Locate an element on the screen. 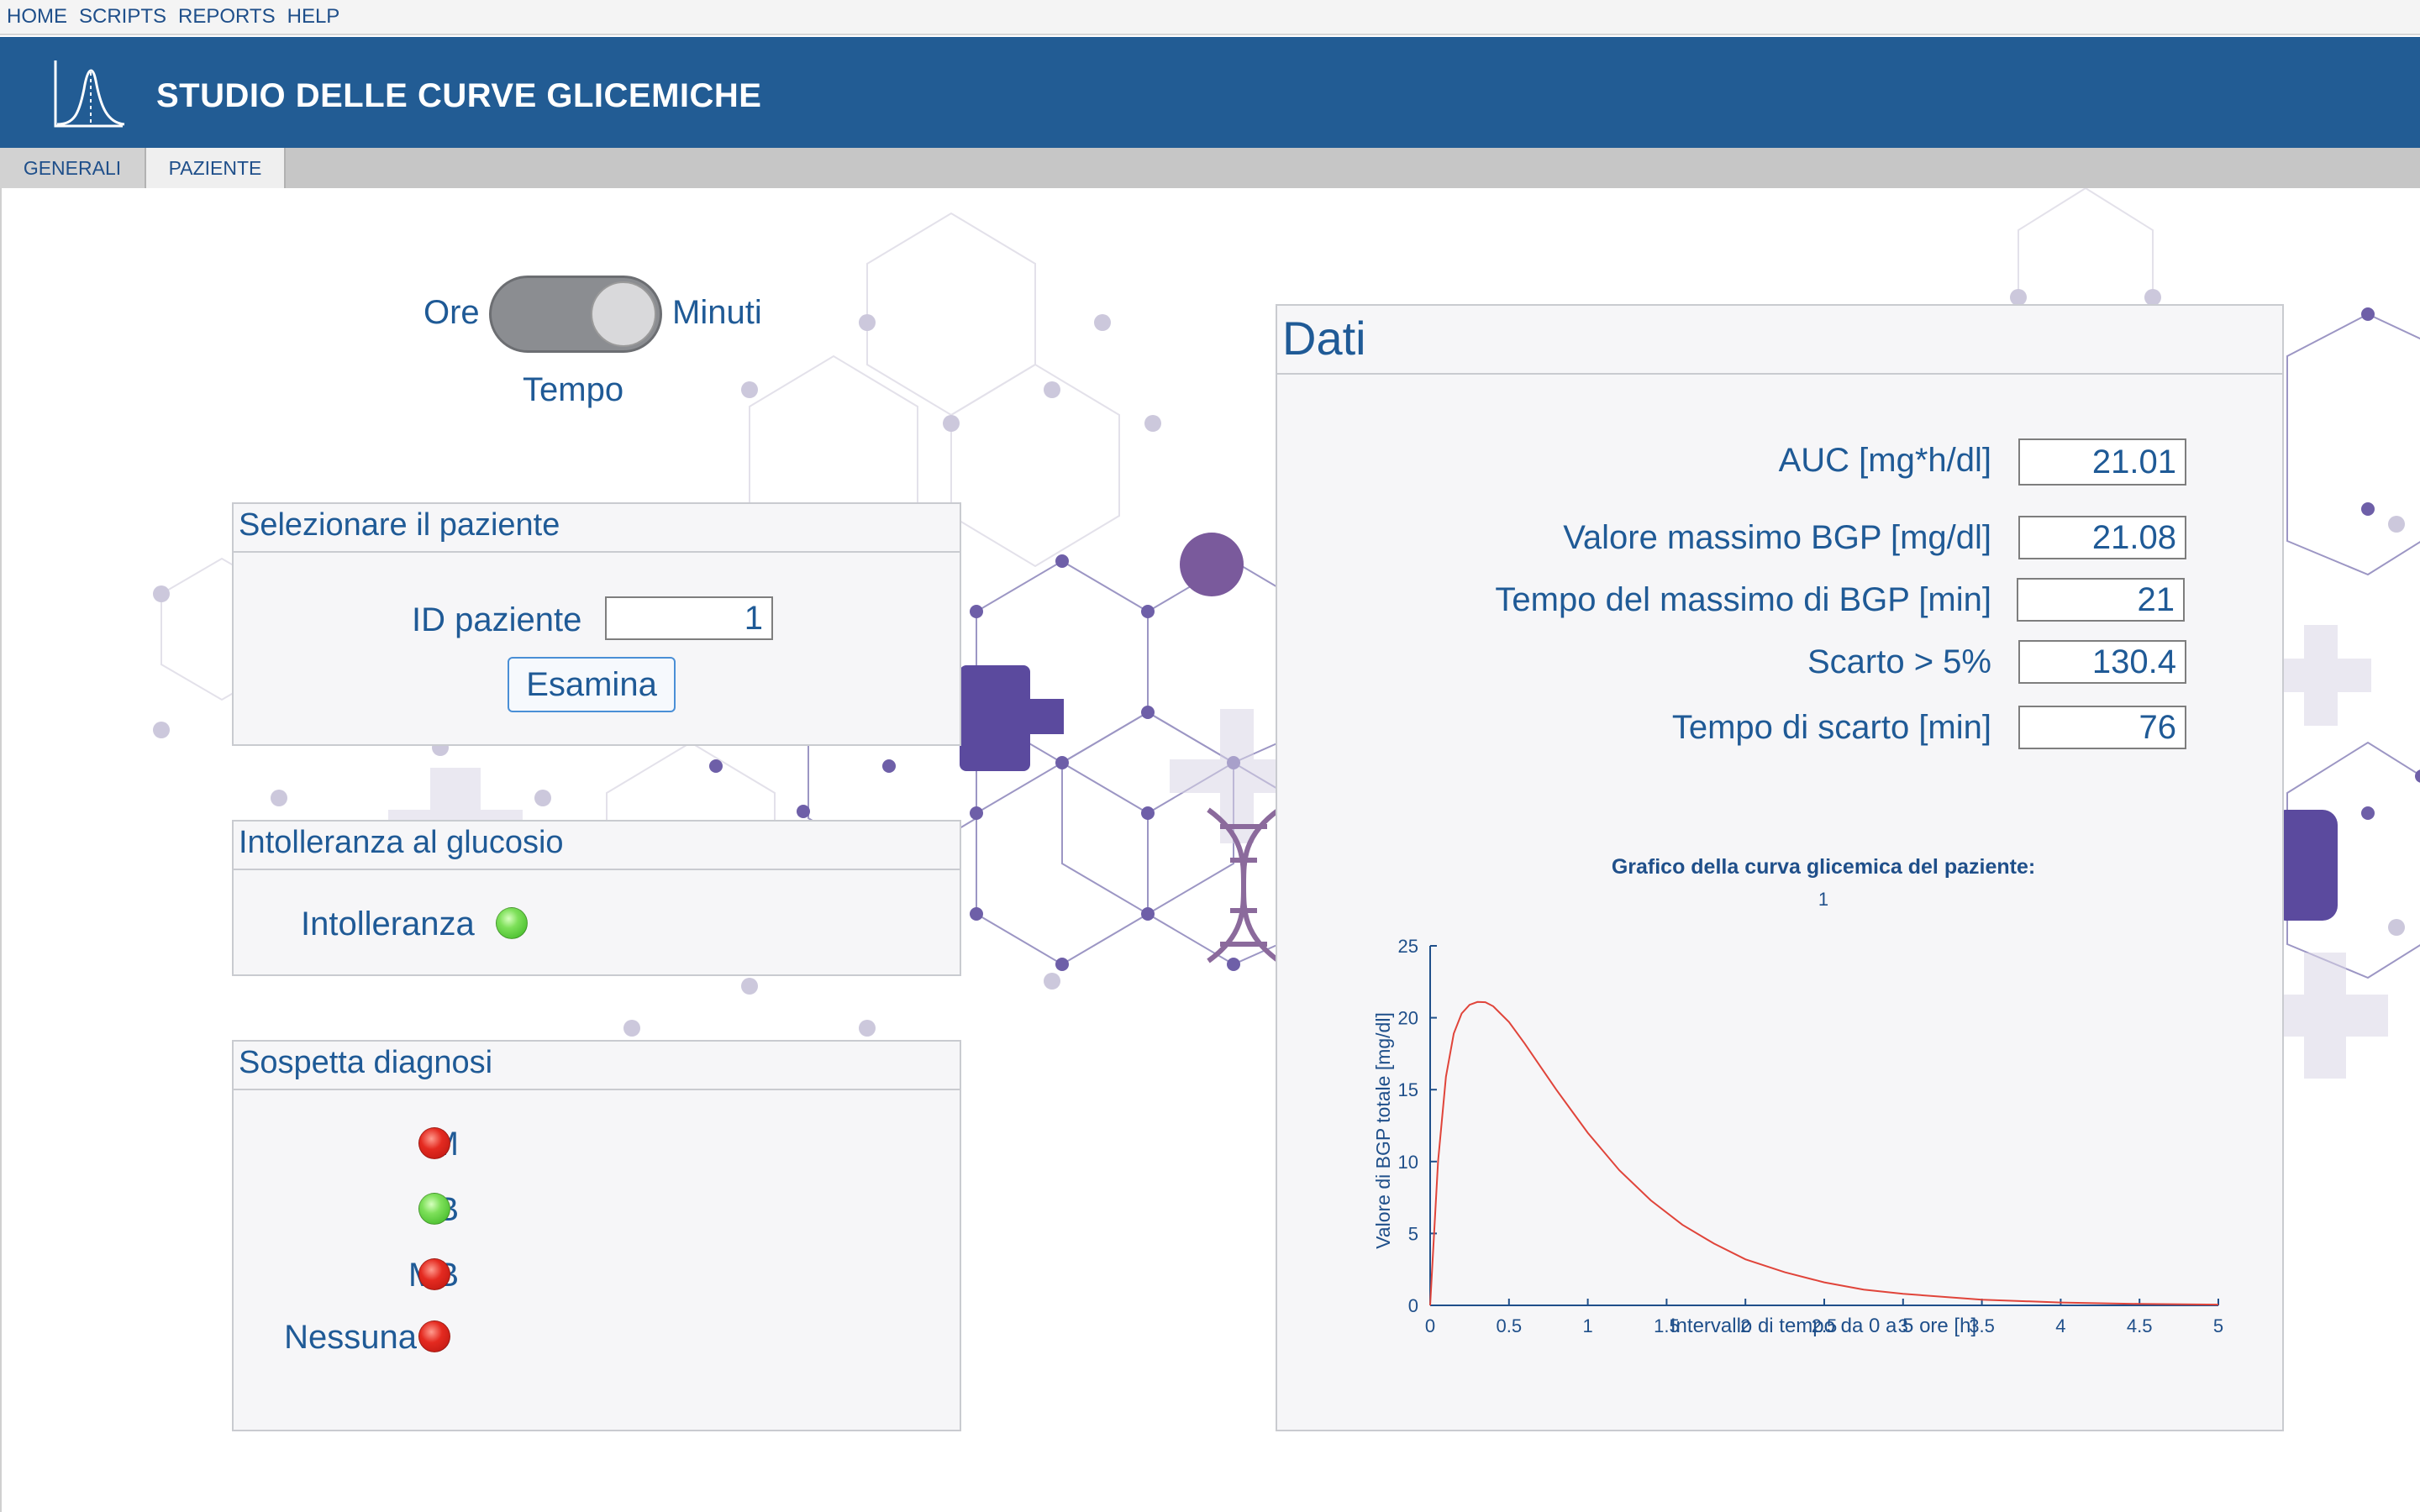  intolerance-label: Intolleranza is located at coordinates (388, 924).